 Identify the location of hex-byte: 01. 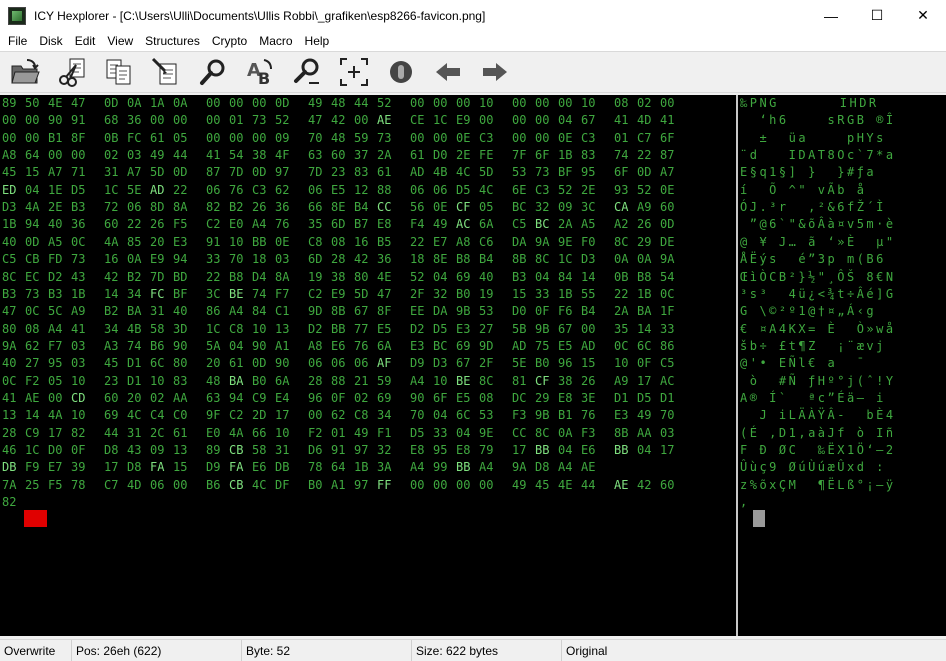
(342, 433).